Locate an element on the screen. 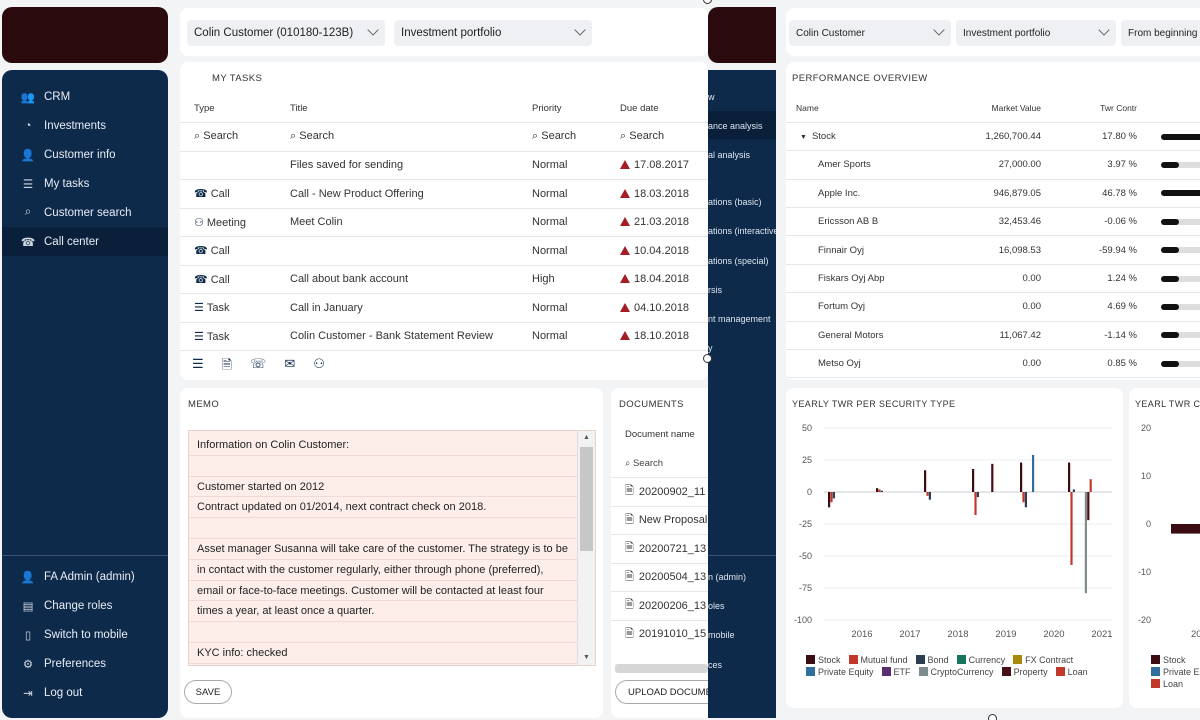  col-due: Due date is located at coordinates (664, 108).